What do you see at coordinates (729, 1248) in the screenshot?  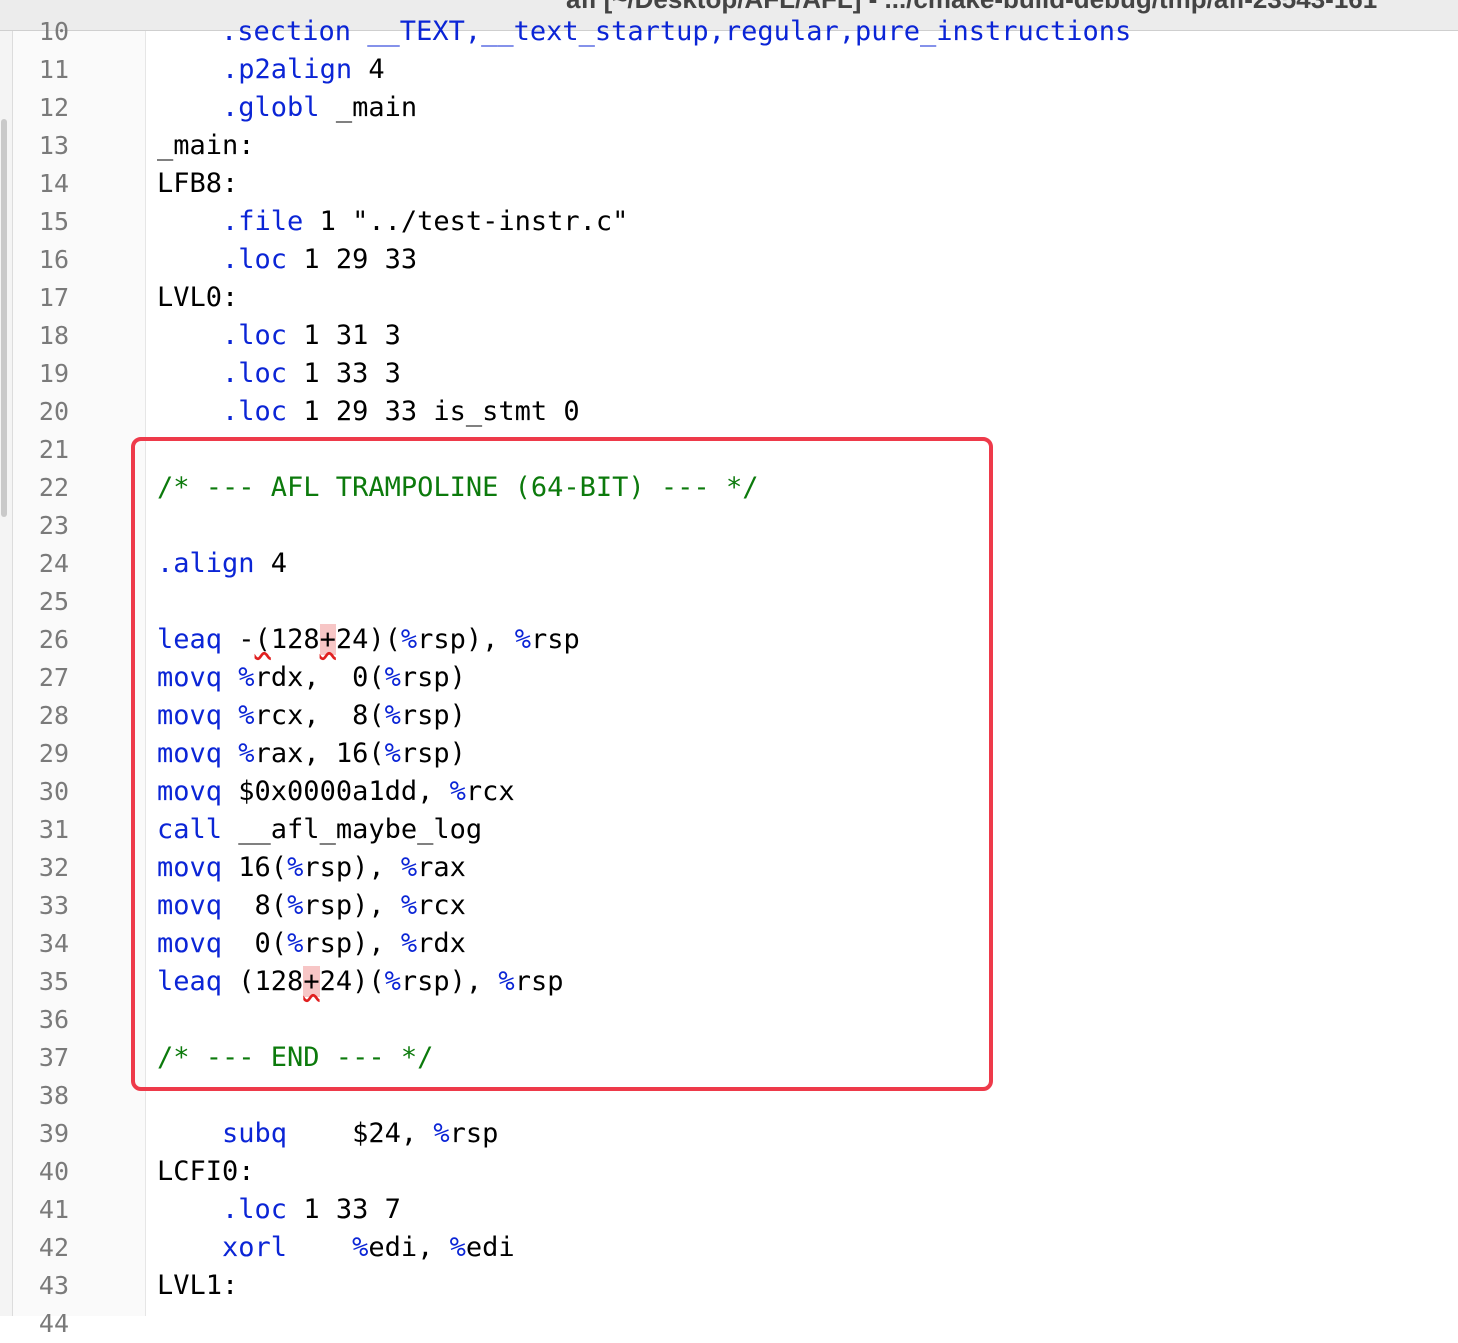 I see `code-line: 42 xorl %edi, %edi` at bounding box center [729, 1248].